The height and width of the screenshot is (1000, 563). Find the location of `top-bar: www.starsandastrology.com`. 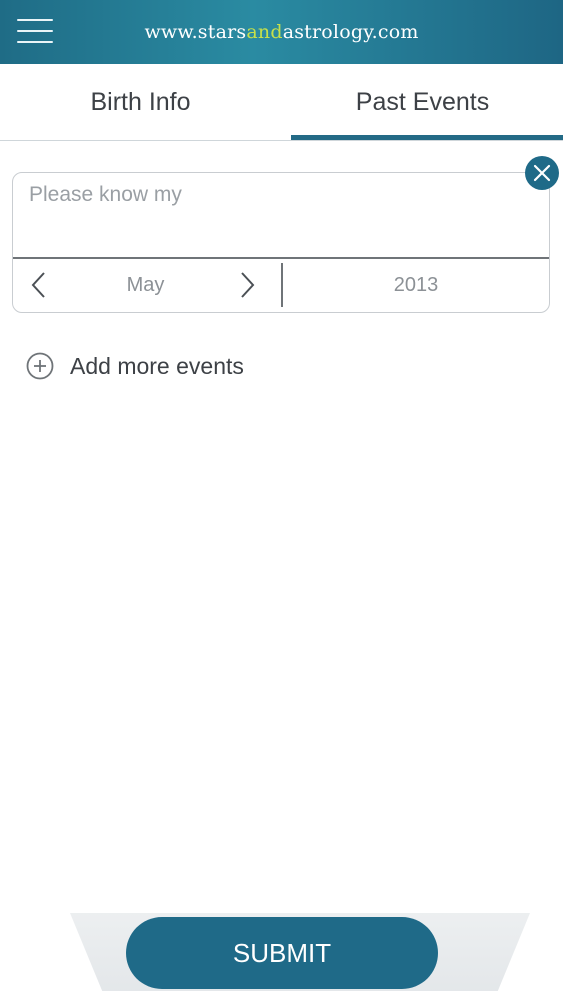

top-bar: www.starsandastrology.com is located at coordinates (281, 32).